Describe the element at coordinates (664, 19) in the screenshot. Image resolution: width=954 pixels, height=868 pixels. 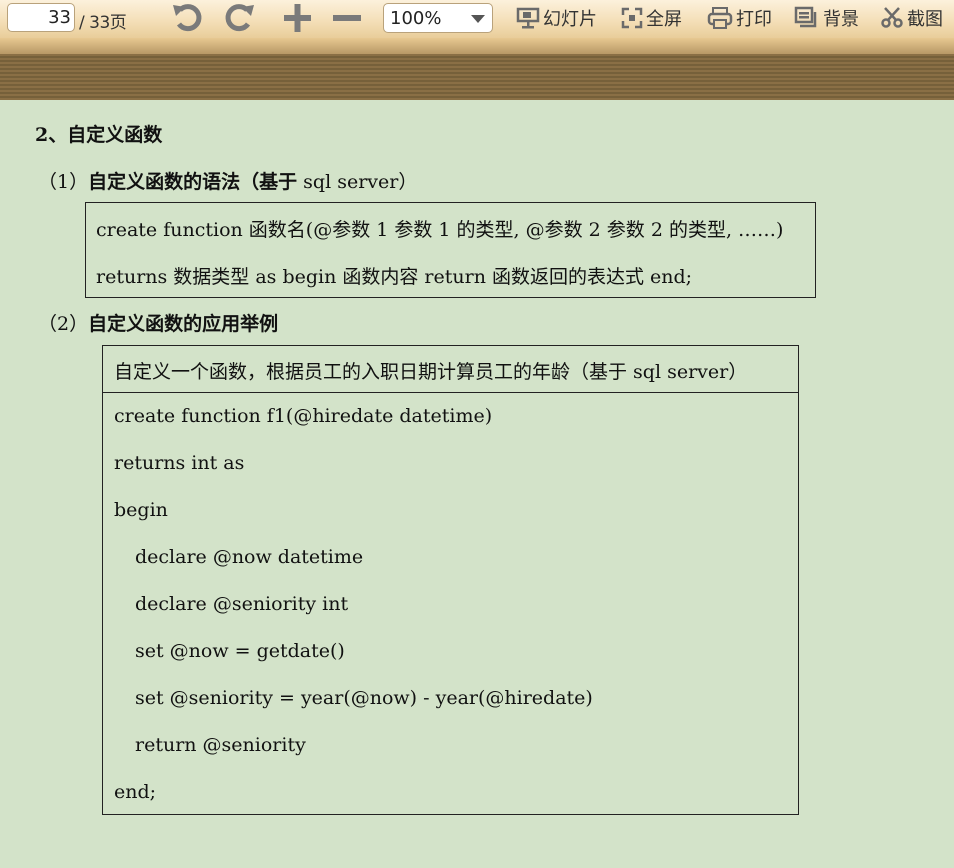
I see `fullscreen-label: 全屏` at that location.